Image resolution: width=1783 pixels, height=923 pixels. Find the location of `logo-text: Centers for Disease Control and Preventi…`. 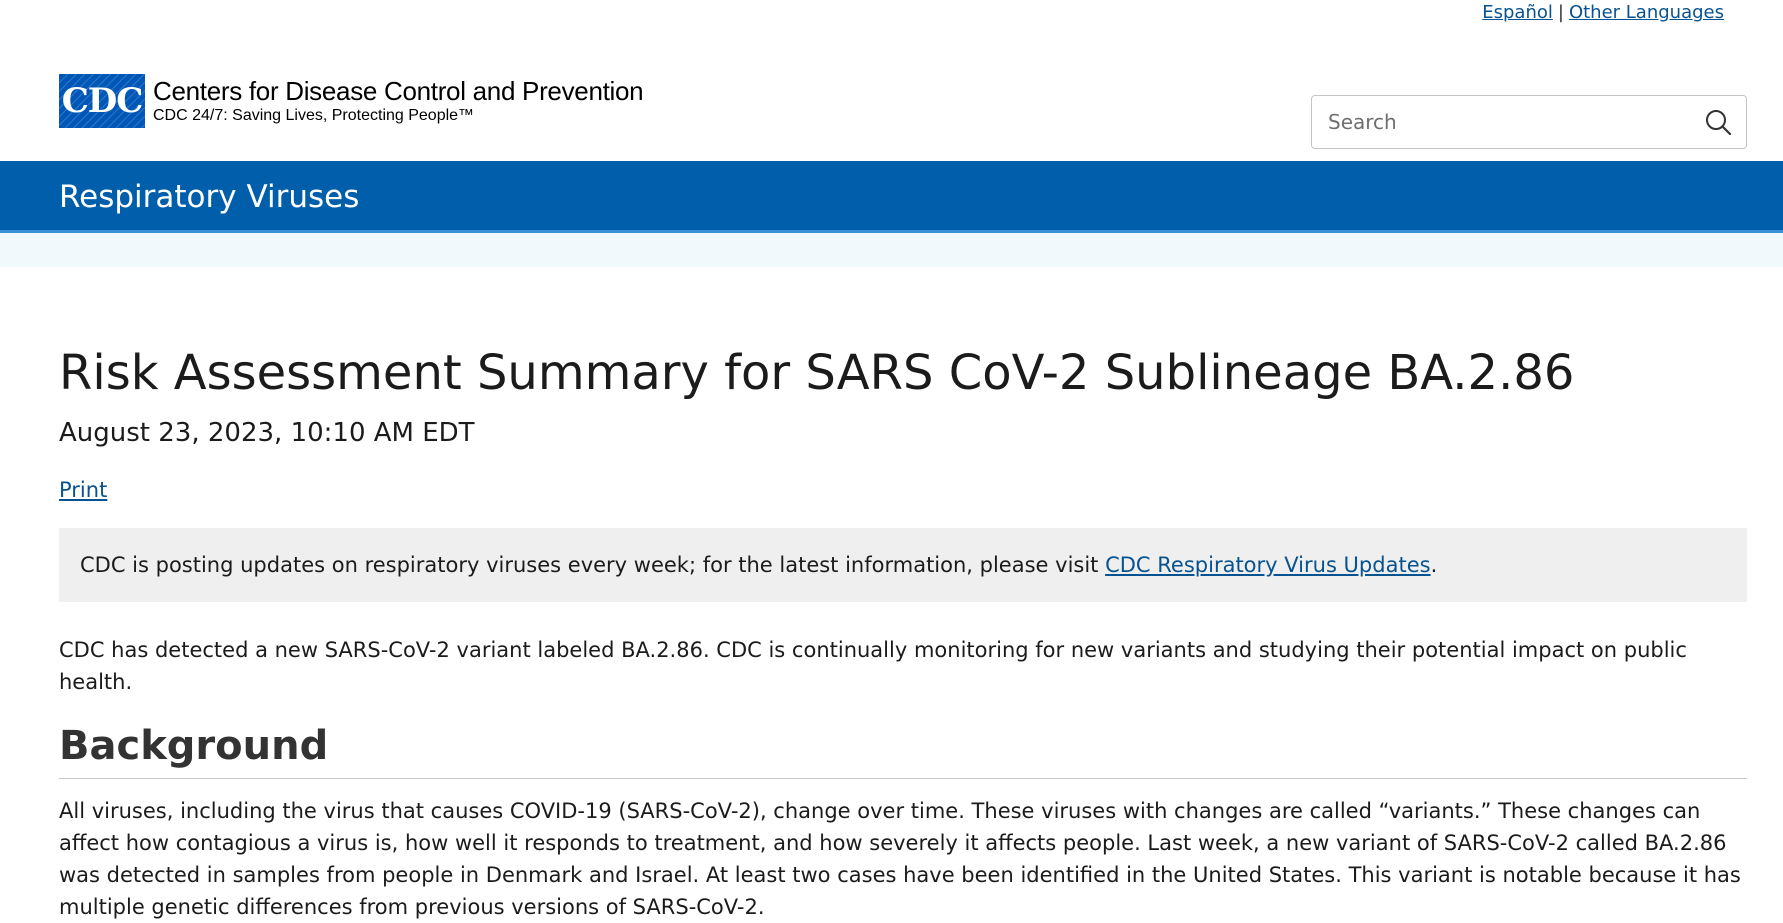

logo-text: Centers for Disease Control and Preventi… is located at coordinates (398, 101).